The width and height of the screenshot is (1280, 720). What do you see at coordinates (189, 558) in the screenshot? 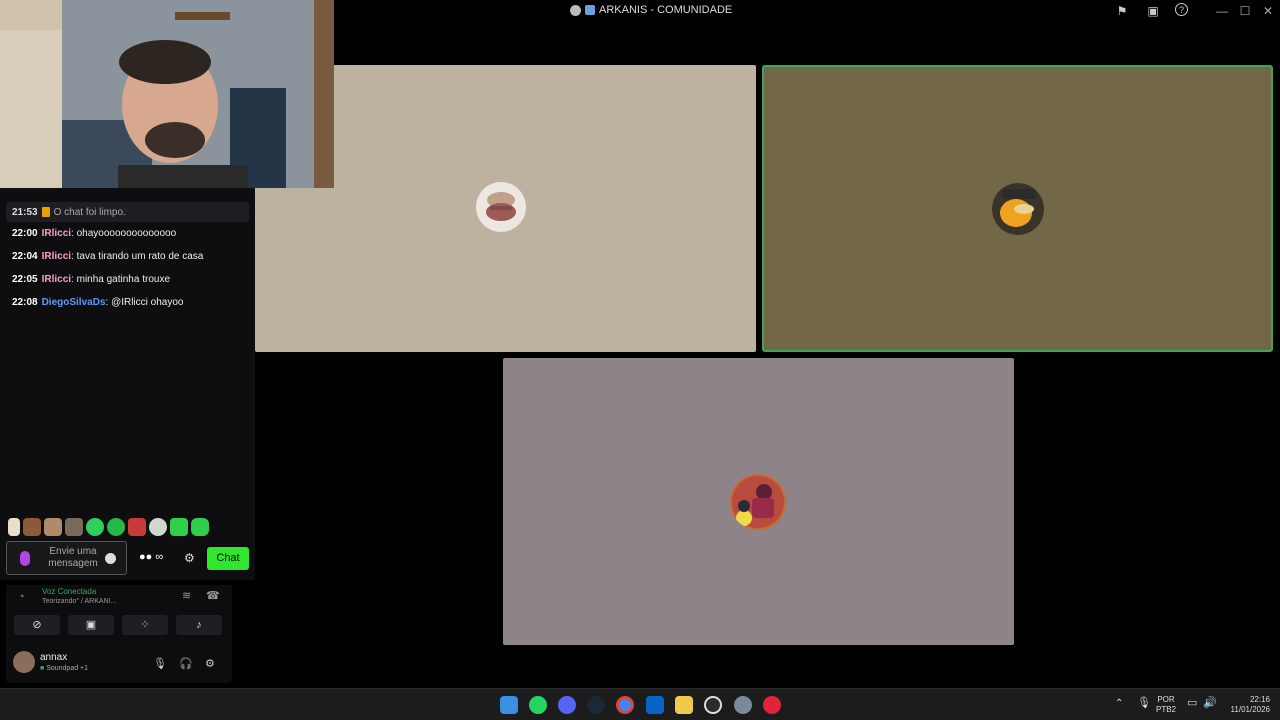
I see `chat-settings-icon: ⚙` at bounding box center [189, 558].